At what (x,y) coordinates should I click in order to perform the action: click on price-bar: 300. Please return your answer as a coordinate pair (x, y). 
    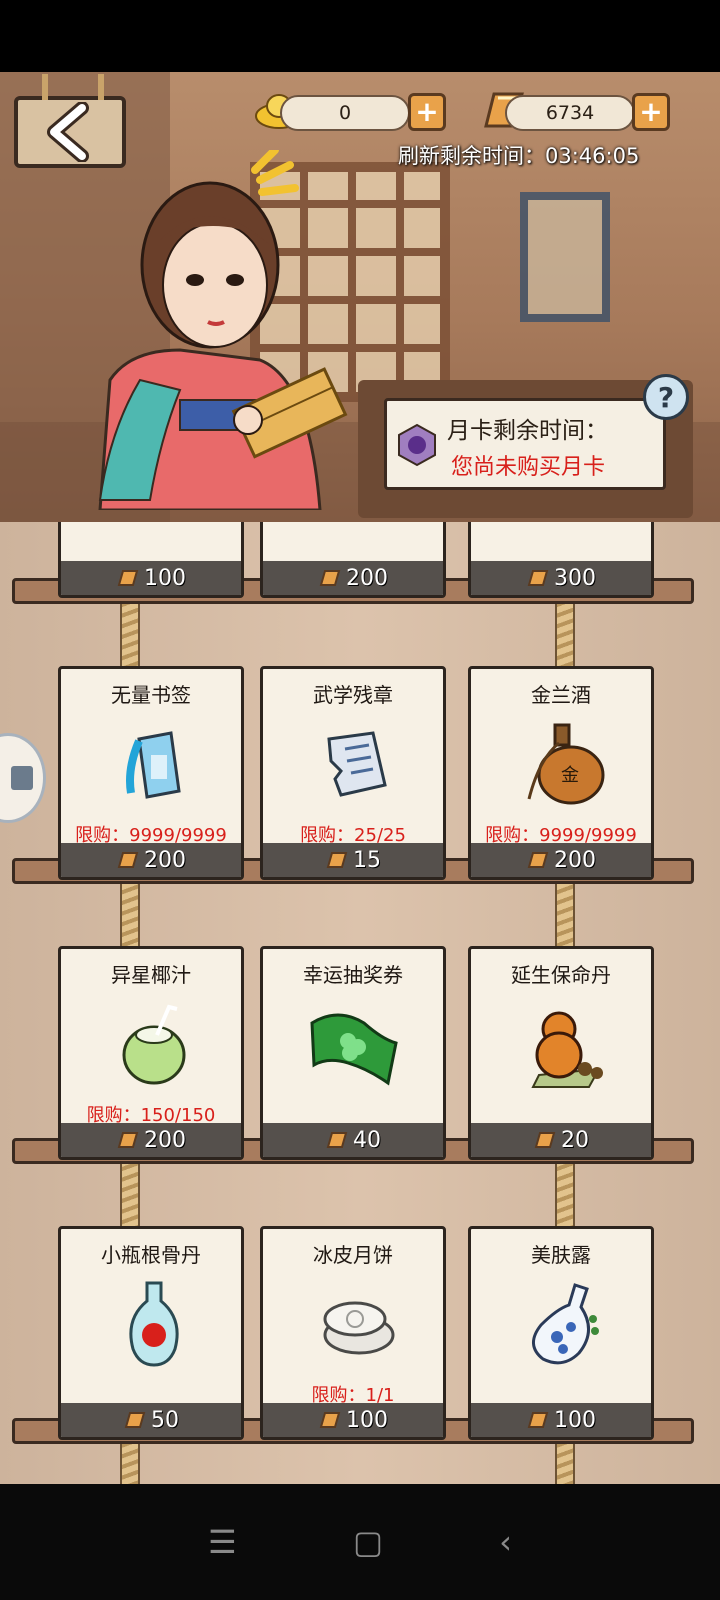
    Looking at the image, I should click on (561, 578).